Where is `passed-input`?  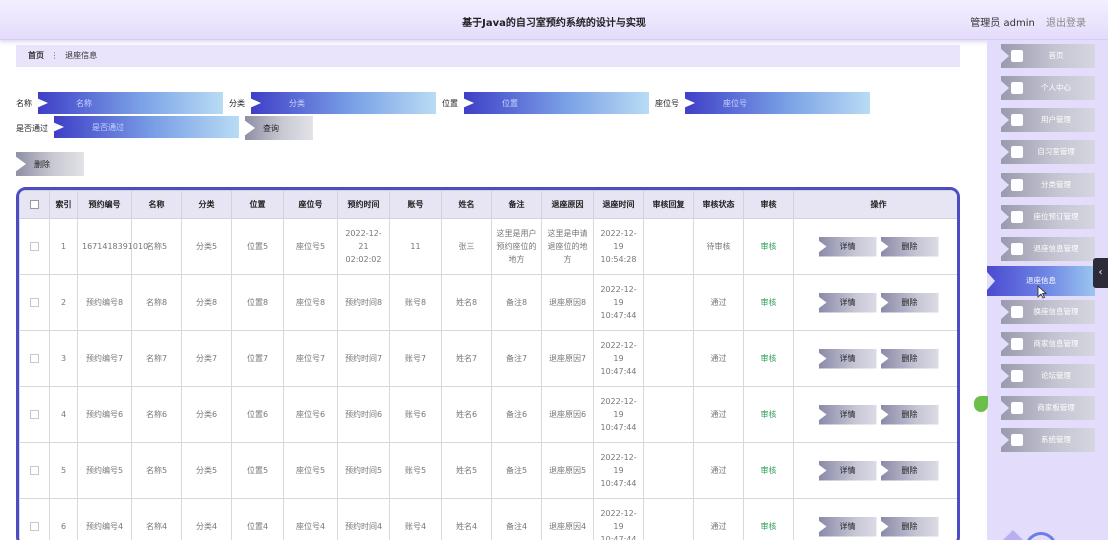
passed-input is located at coordinates (146, 127).